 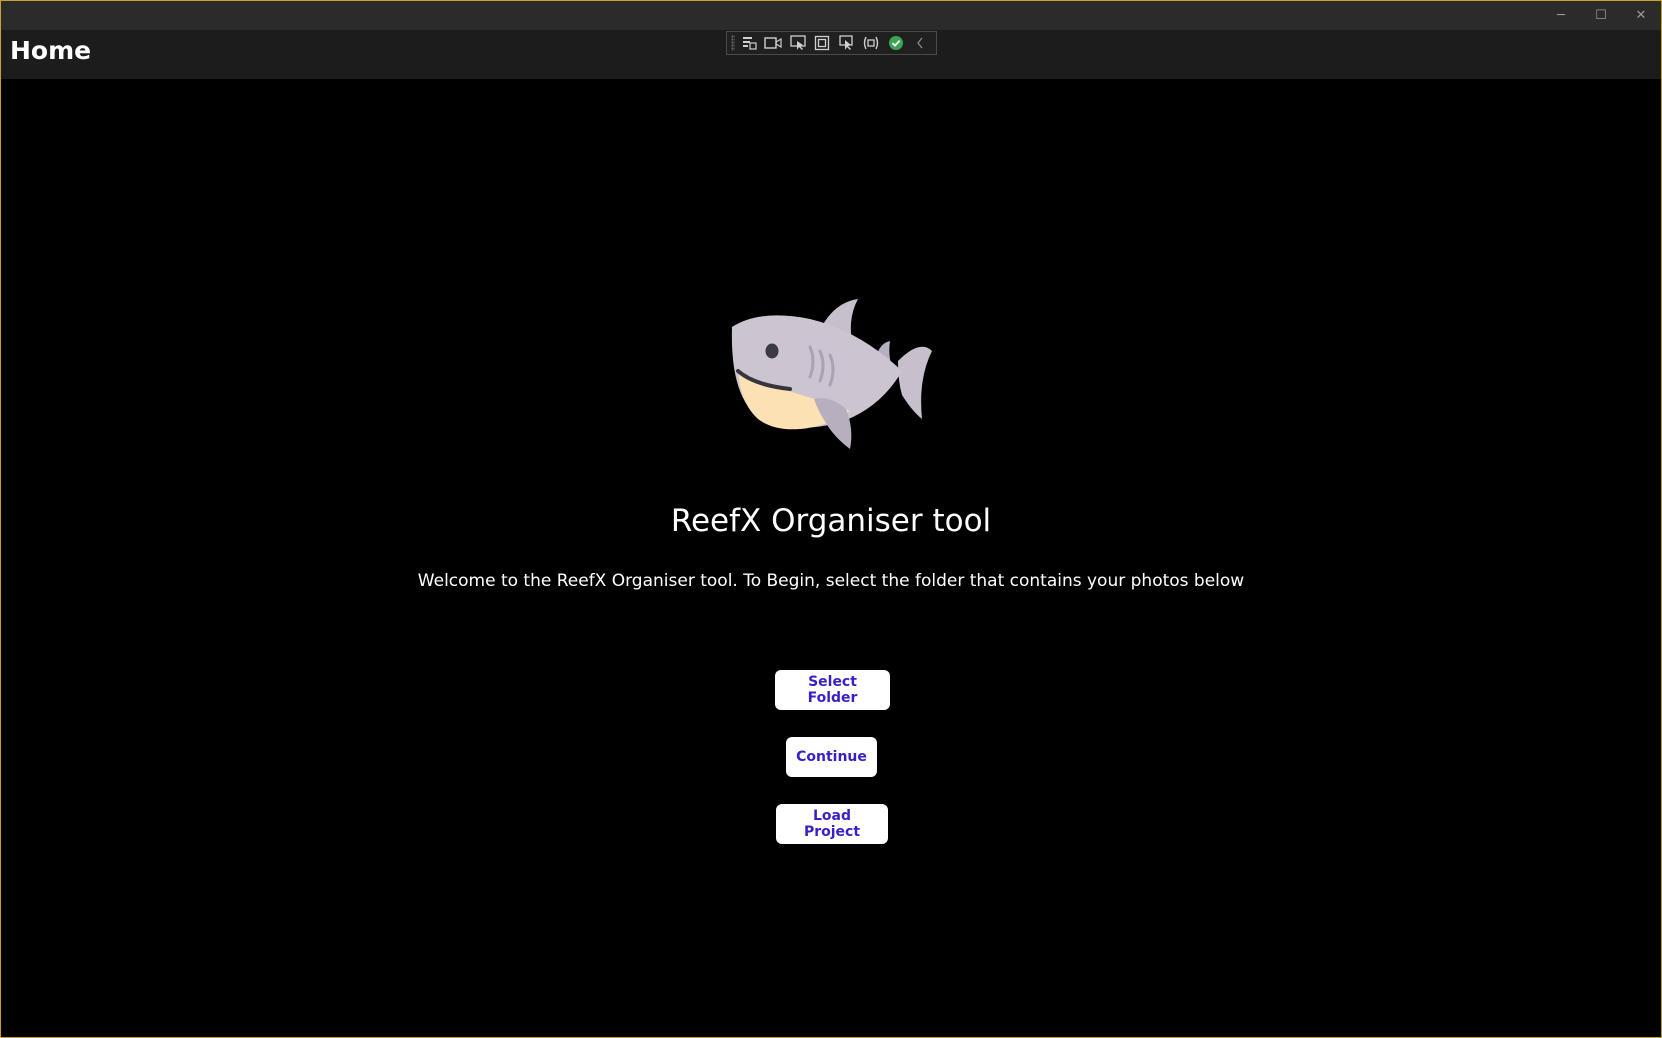 I want to click on page-title: Home, so click(x=51, y=50).